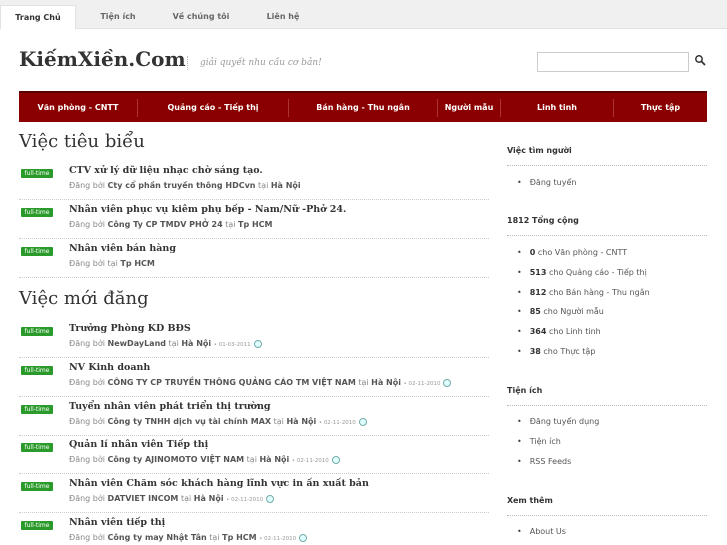 This screenshot has height=545, width=727. I want to click on site-logo: KiếmXiền.Com, so click(102, 59).